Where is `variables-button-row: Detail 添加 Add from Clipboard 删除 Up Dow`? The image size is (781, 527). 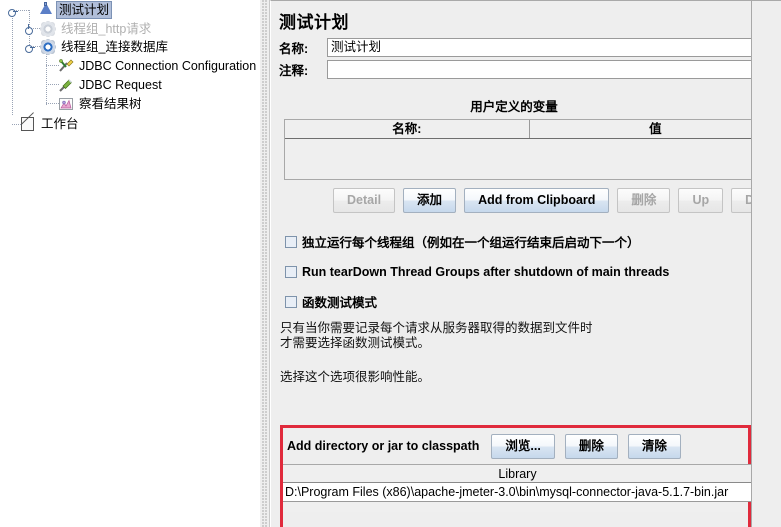 variables-button-row: Detail 添加 Add from Clipboard 删除 Up Dow is located at coordinates (526, 200).